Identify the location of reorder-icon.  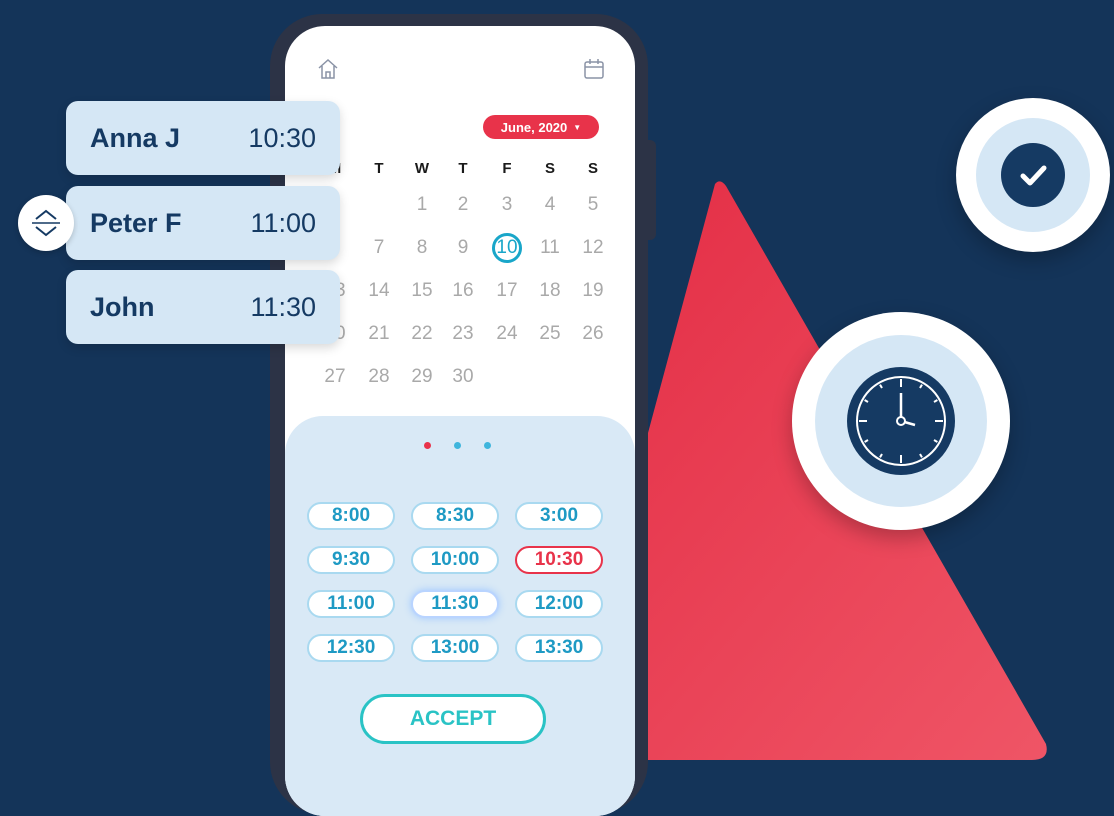
(46, 223).